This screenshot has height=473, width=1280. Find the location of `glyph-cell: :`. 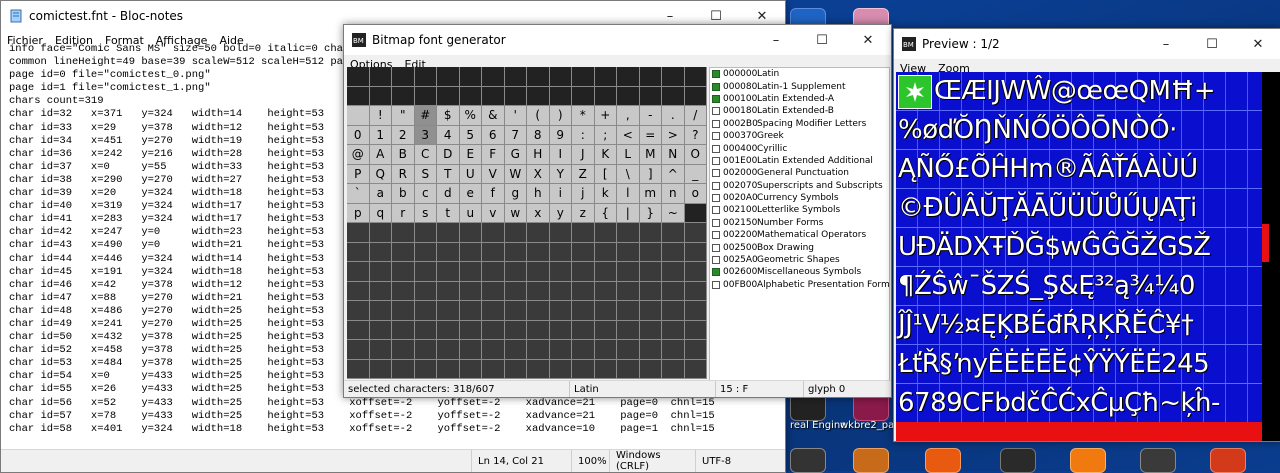

glyph-cell: : is located at coordinates (583, 135).